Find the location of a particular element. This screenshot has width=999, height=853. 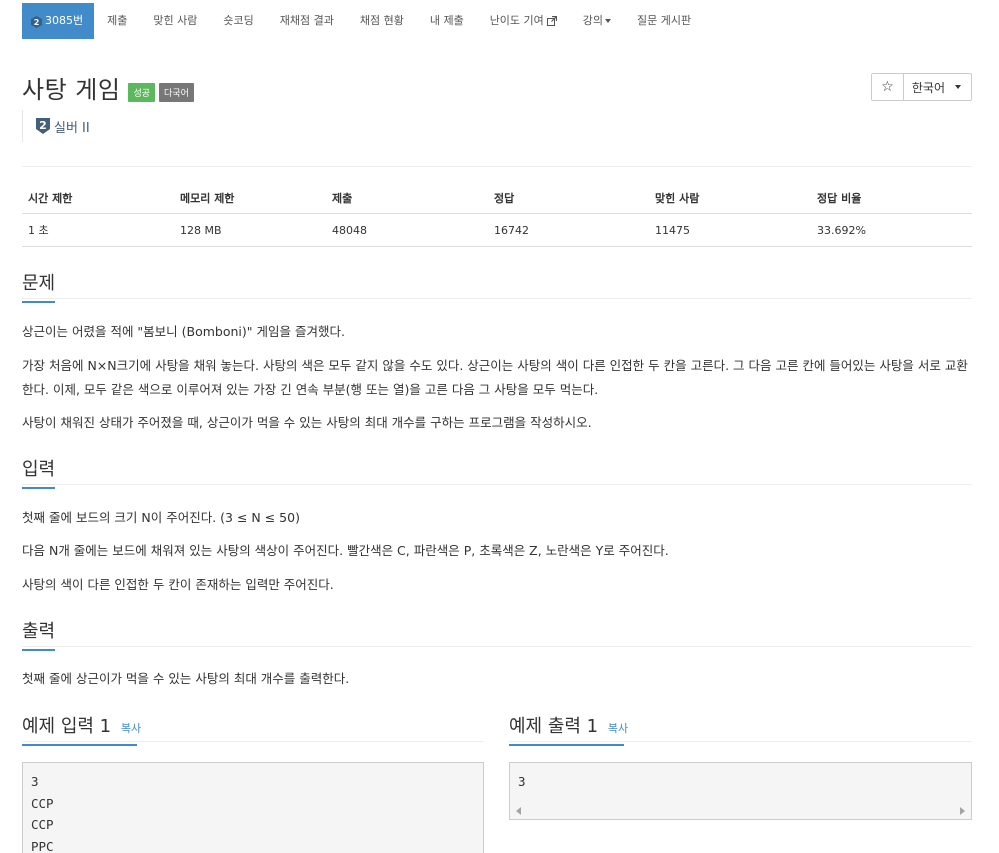

tab-rejudge-results: 재채점 결과 is located at coordinates (307, 21).